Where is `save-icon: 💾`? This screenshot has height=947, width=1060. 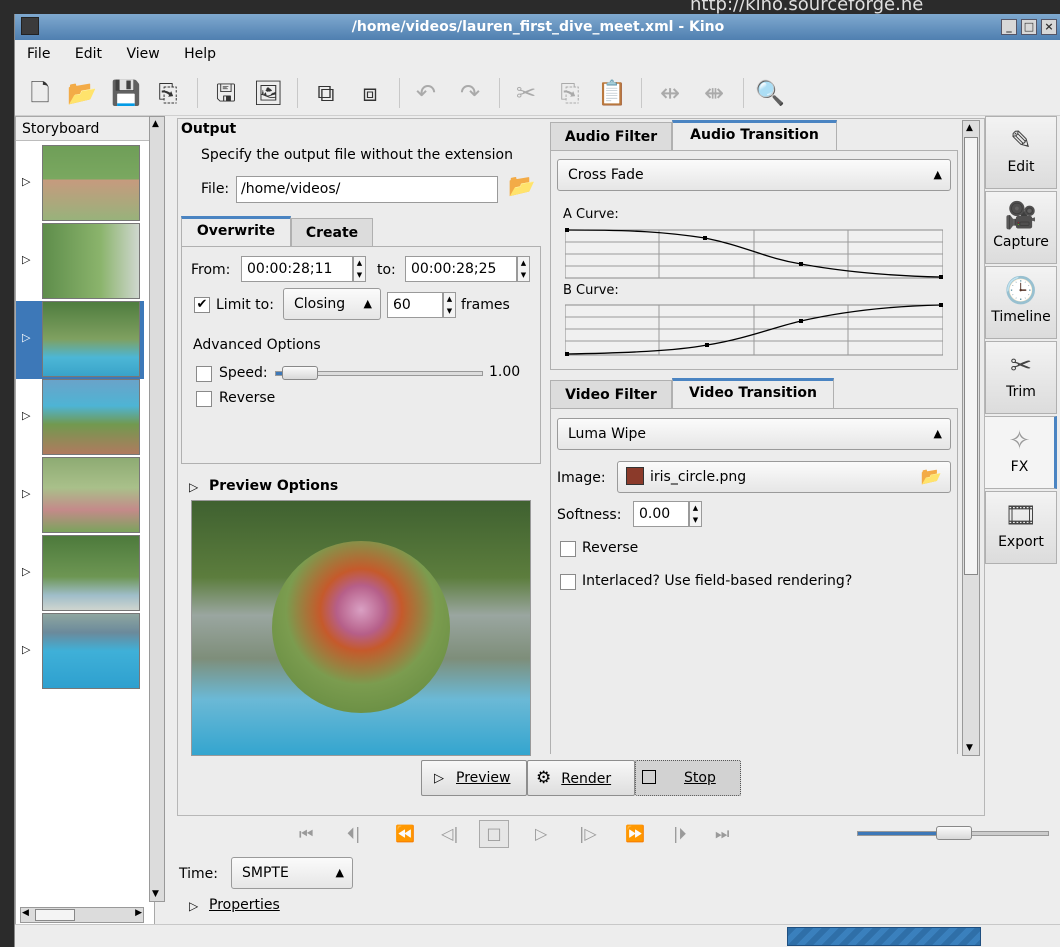 save-icon: 💾 is located at coordinates (126, 93).